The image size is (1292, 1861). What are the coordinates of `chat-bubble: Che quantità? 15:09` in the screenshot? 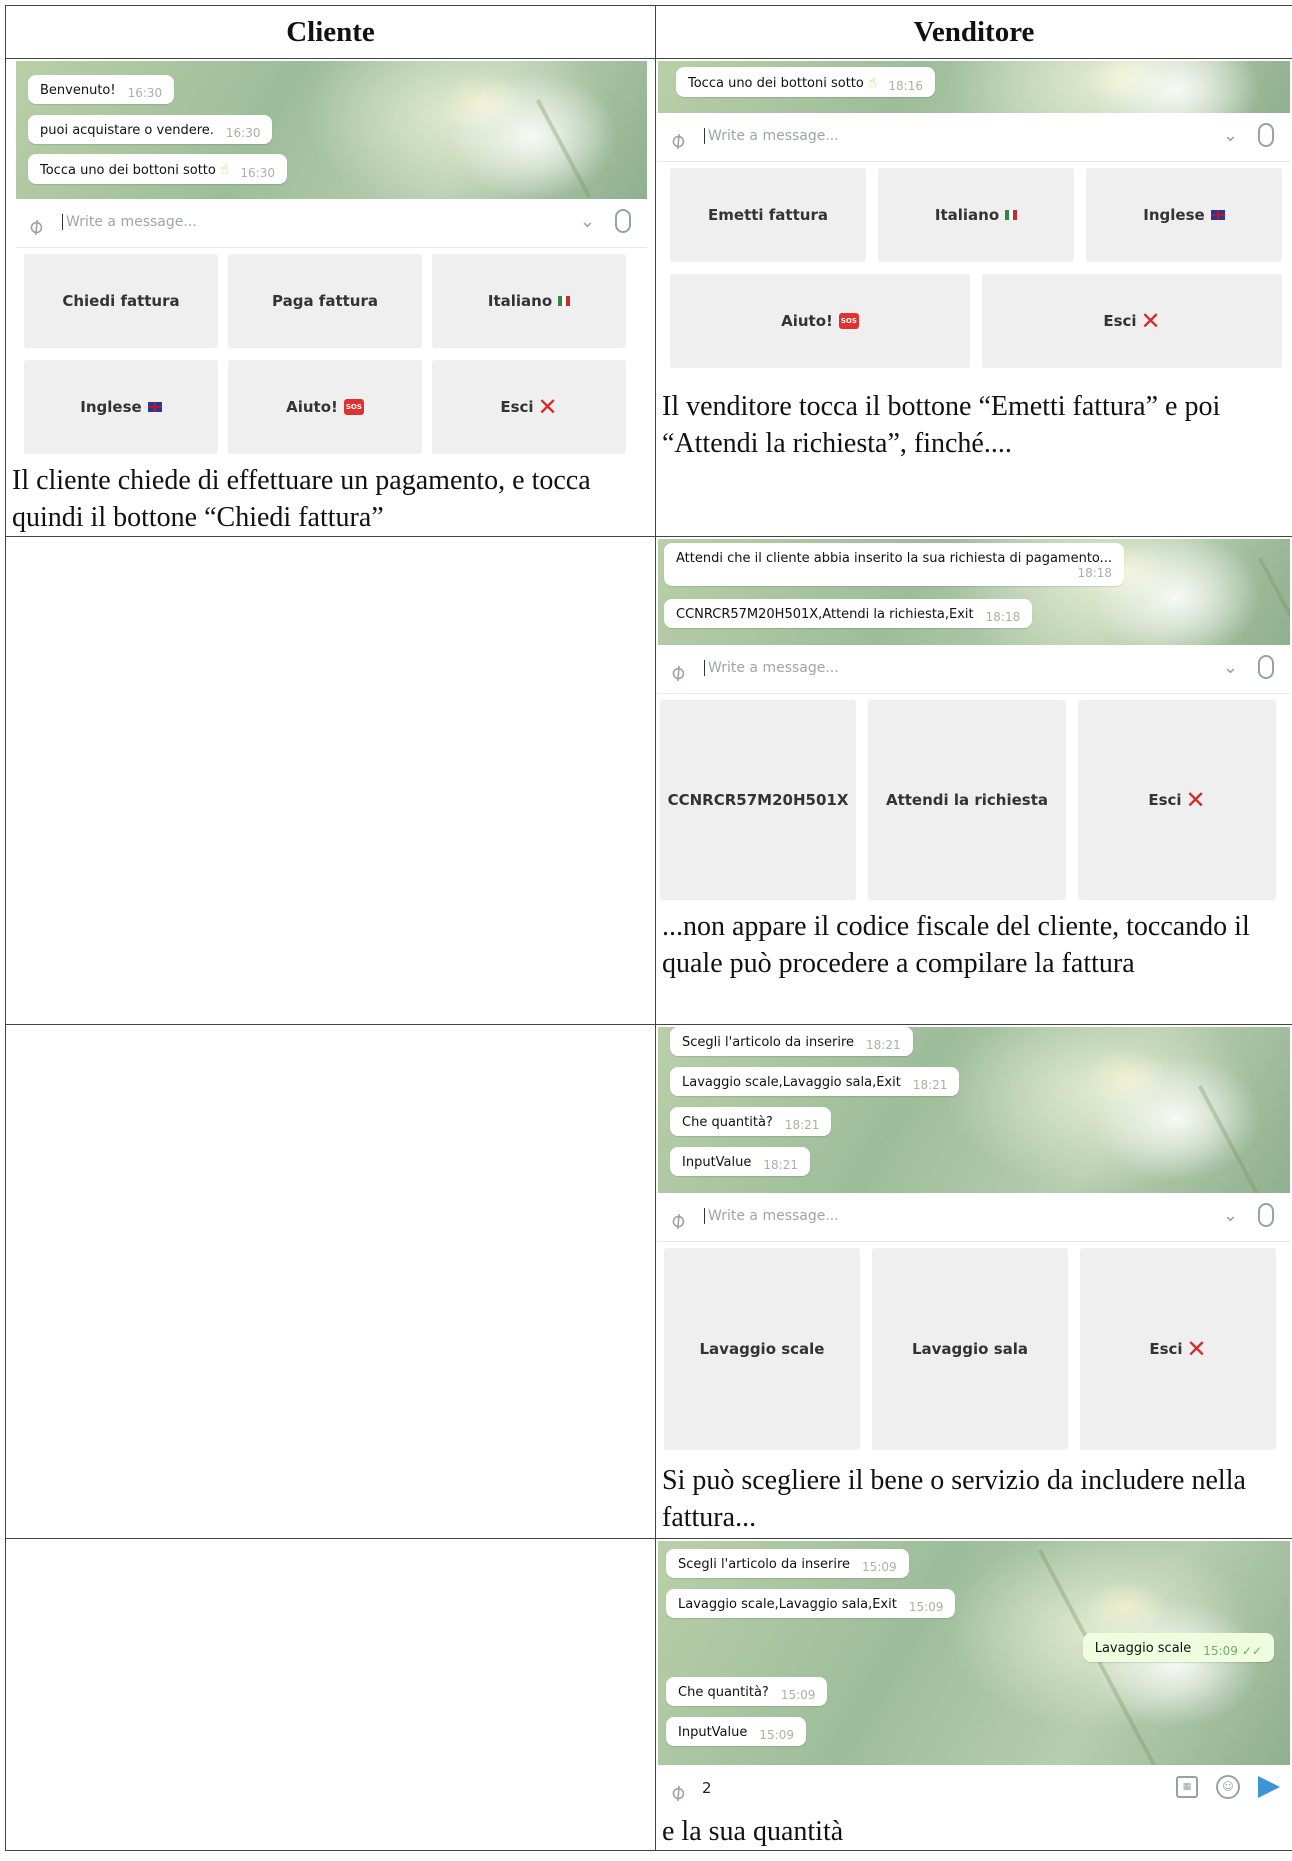 It's located at (747, 1691).